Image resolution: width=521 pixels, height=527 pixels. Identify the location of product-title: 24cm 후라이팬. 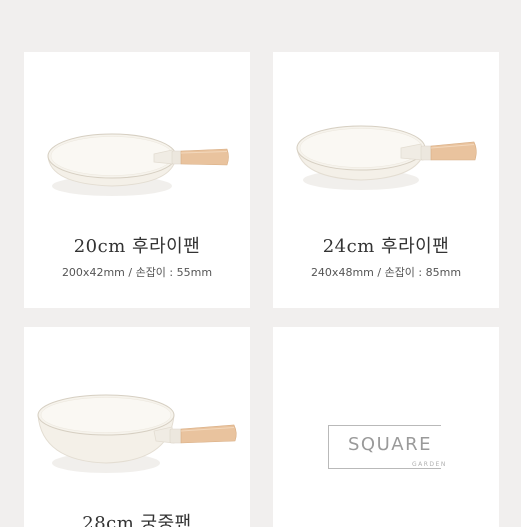
(386, 246).